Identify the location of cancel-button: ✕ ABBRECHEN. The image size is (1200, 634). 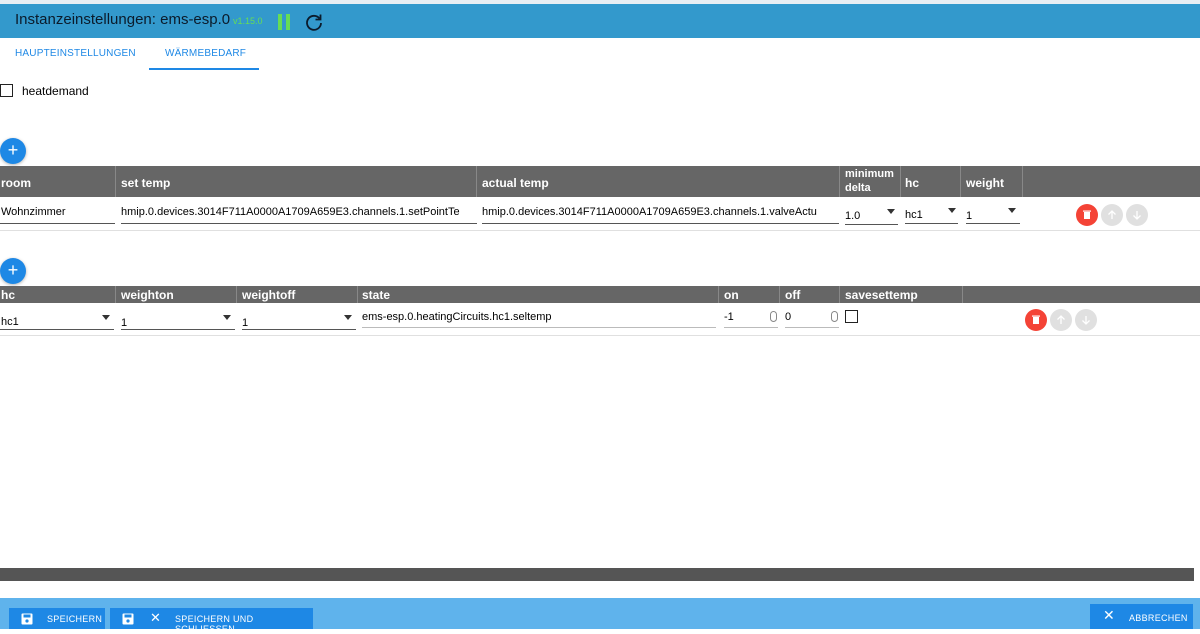
(1141, 616).